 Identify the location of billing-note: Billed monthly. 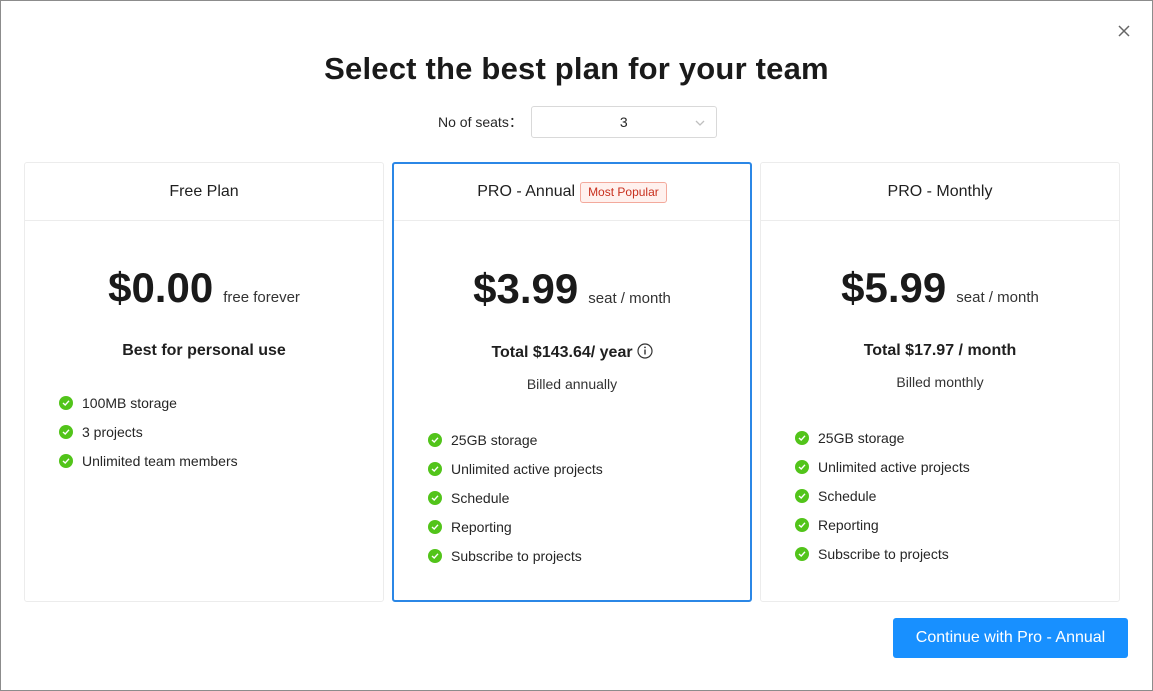
(940, 382).